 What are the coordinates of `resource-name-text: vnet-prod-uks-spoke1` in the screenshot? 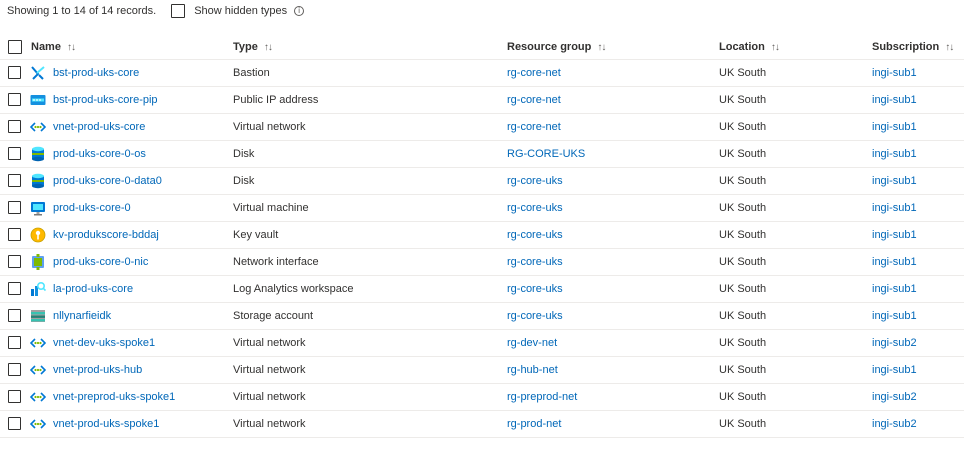 It's located at (106, 424).